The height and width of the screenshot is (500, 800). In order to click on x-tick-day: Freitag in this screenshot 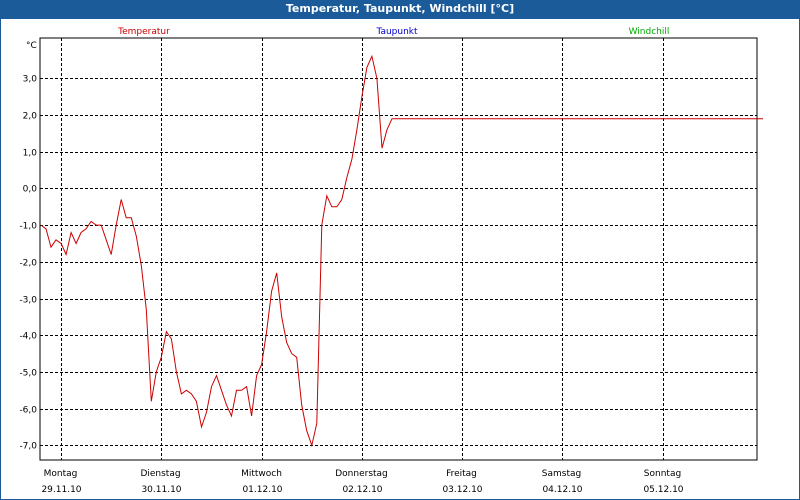, I will do `click(461, 474)`.